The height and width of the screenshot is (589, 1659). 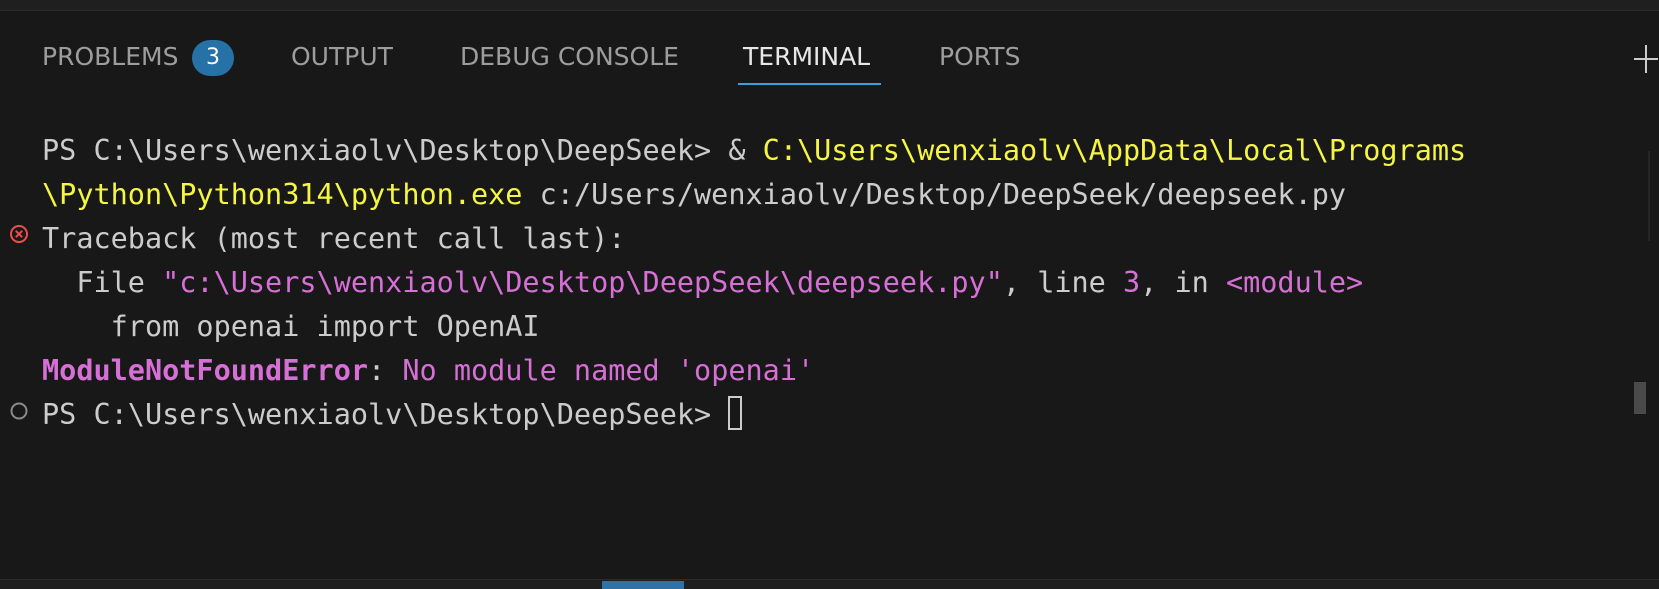 I want to click on error-name: ModuleNotFoundError, so click(x=205, y=370).